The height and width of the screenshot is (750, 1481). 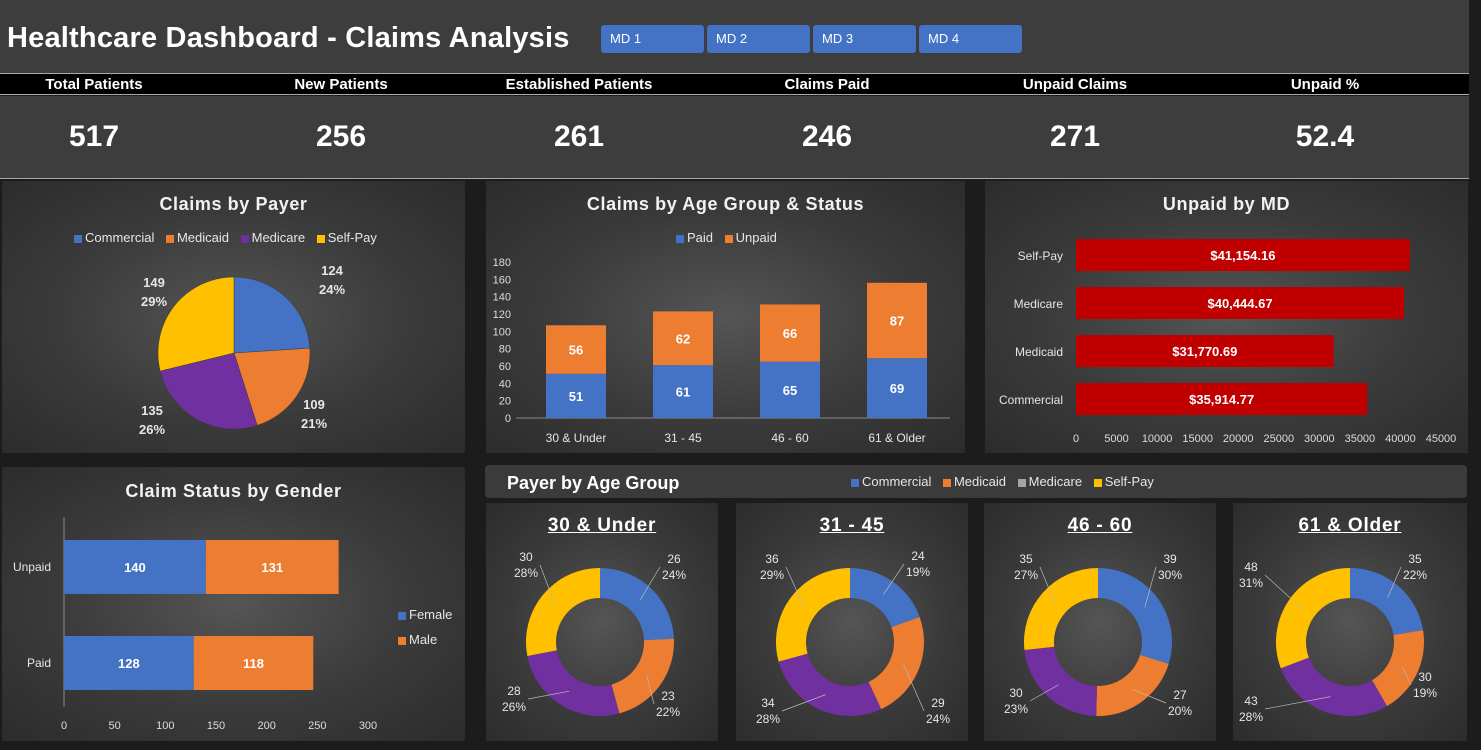 What do you see at coordinates (1135, 616) in the screenshot?
I see `donut-slice-commercial` at bounding box center [1135, 616].